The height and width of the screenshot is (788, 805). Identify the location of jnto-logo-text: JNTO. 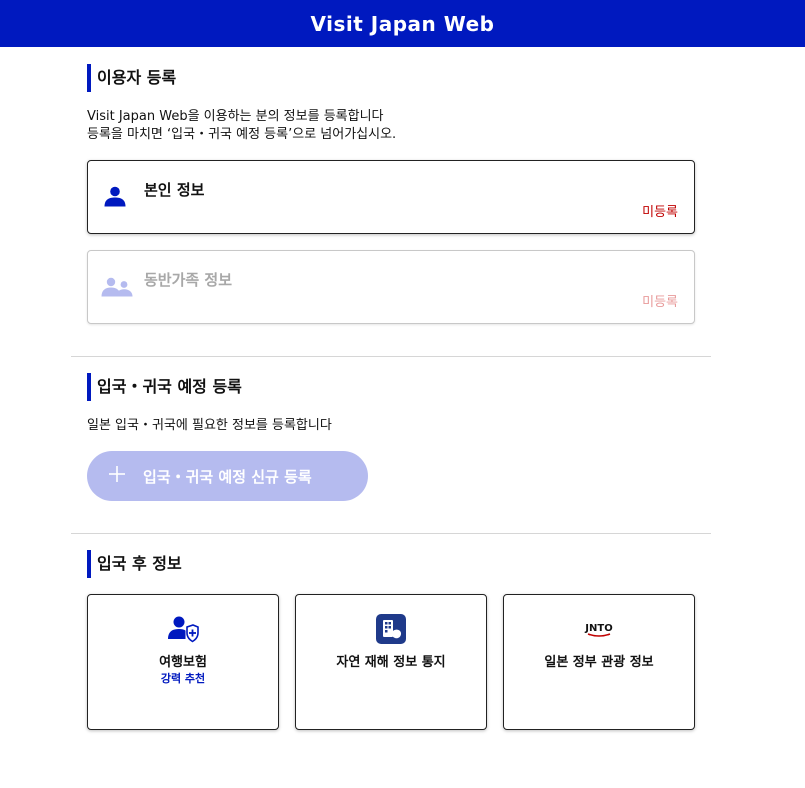
(598, 628).